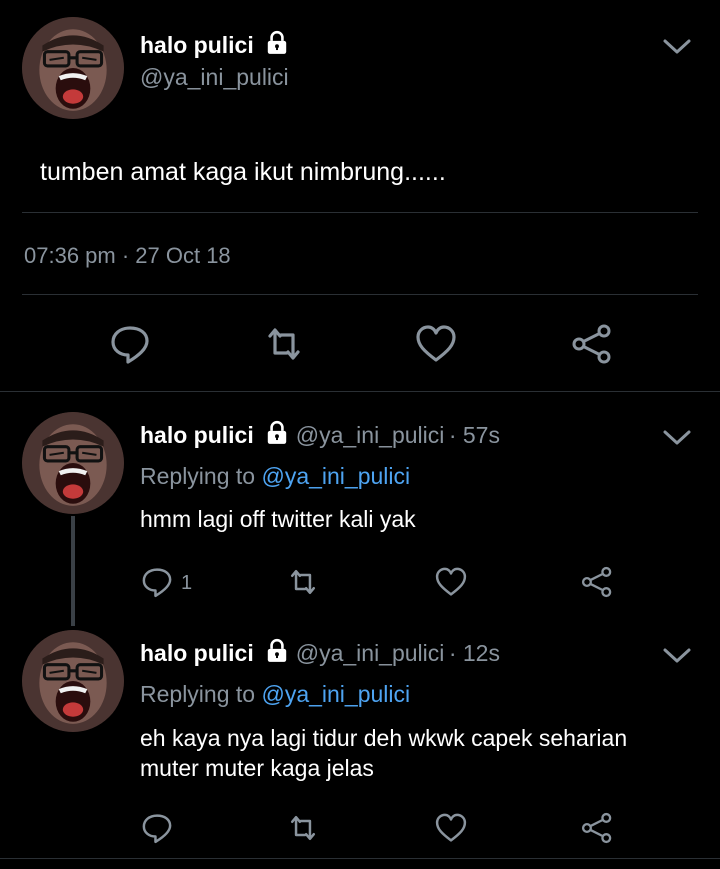 The height and width of the screenshot is (869, 720). What do you see at coordinates (278, 519) in the screenshot?
I see `tweet-text: hmm lagi off twitter kali yak` at bounding box center [278, 519].